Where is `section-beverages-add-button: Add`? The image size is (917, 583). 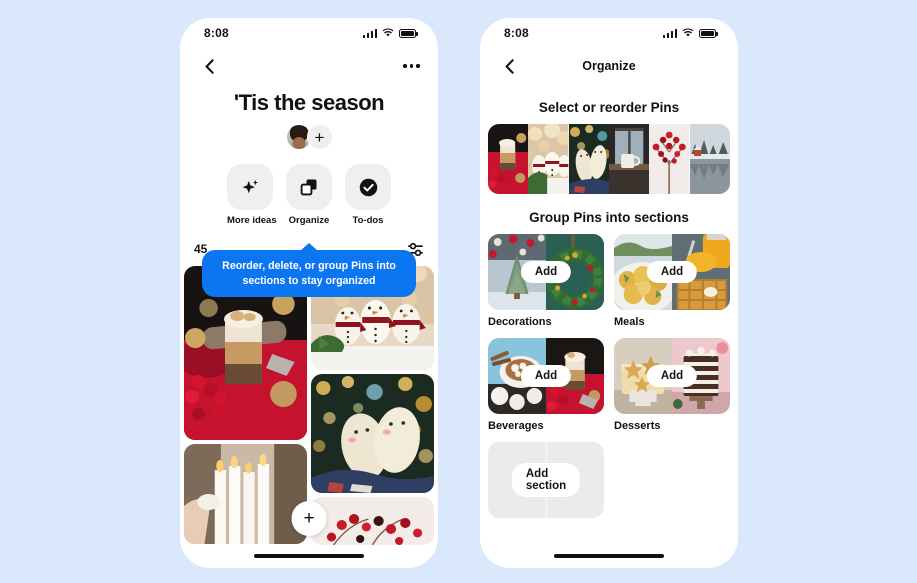 section-beverages-add-button: Add is located at coordinates (546, 376).